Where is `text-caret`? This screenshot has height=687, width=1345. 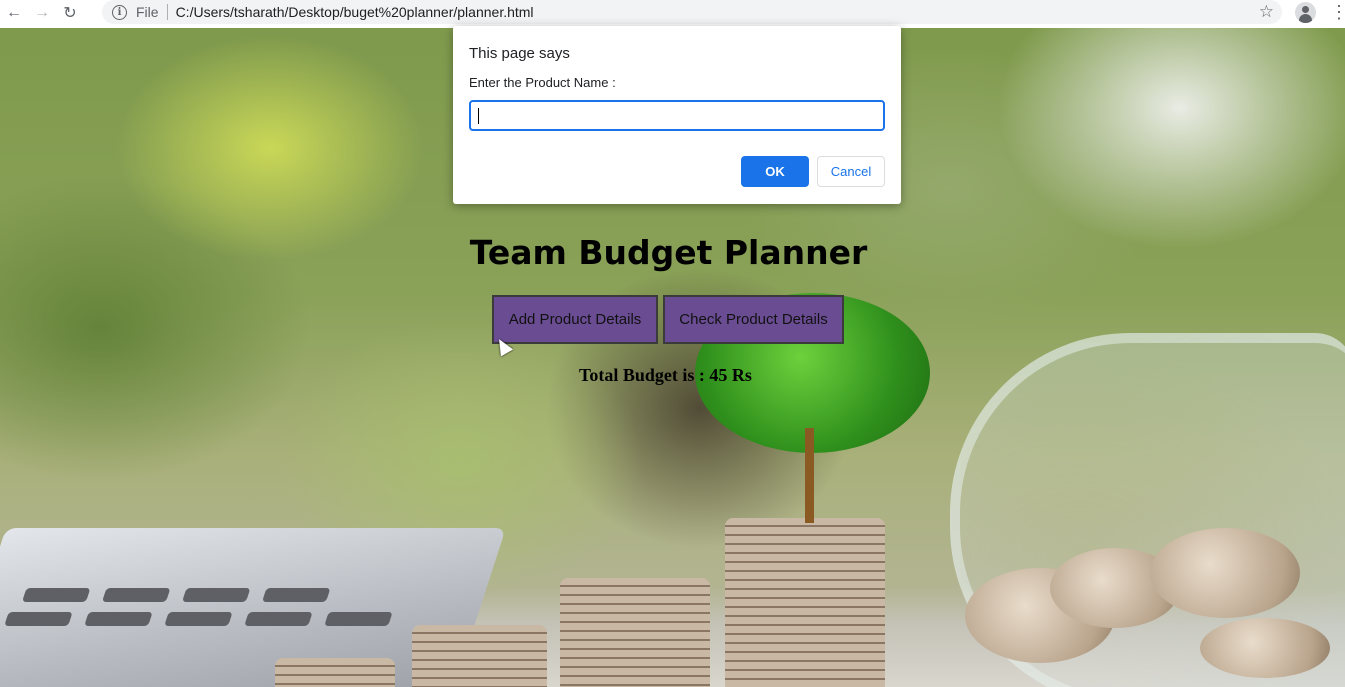
text-caret is located at coordinates (478, 116).